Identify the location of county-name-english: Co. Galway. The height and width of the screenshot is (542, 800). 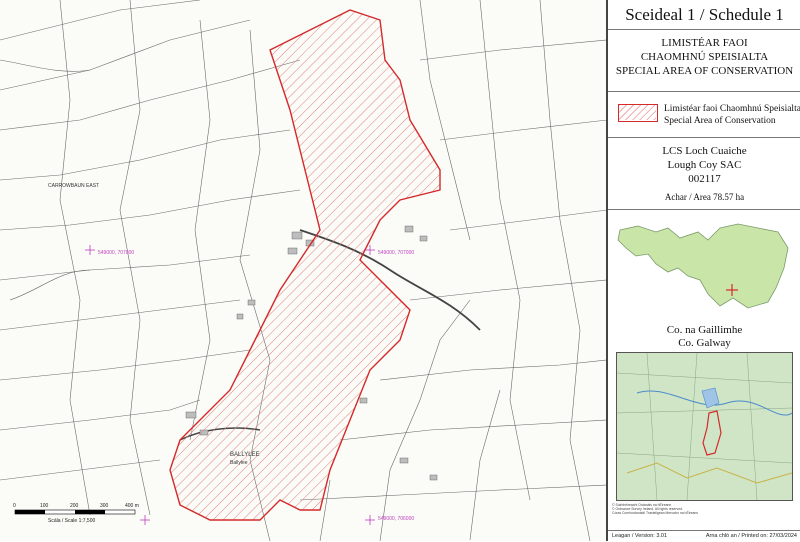
(704, 343).